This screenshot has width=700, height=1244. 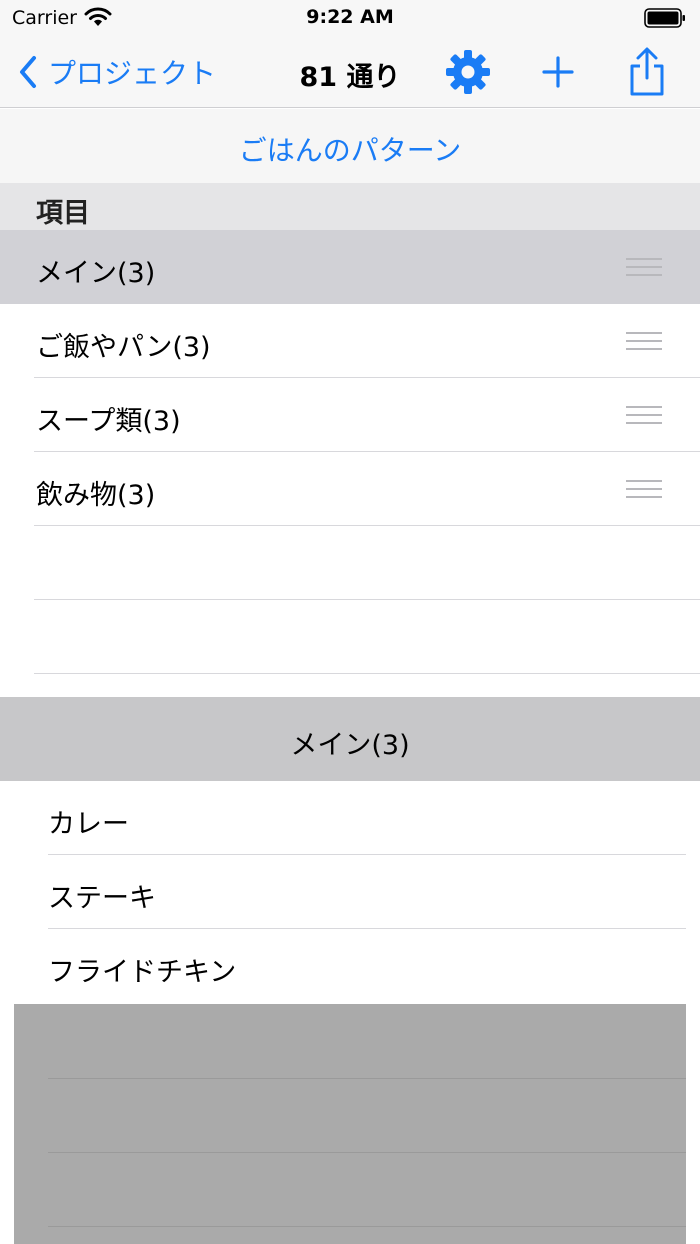 I want to click on pattern-title-link: ごはんのパターン, so click(x=350, y=149).